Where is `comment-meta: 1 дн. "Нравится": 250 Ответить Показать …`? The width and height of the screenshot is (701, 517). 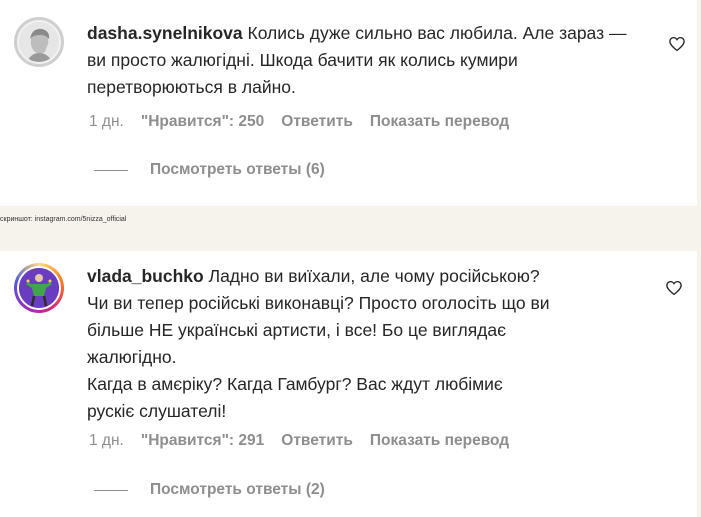
comment-meta: 1 дн. "Нравится": 250 Ответить Показать … is located at coordinates (307, 122).